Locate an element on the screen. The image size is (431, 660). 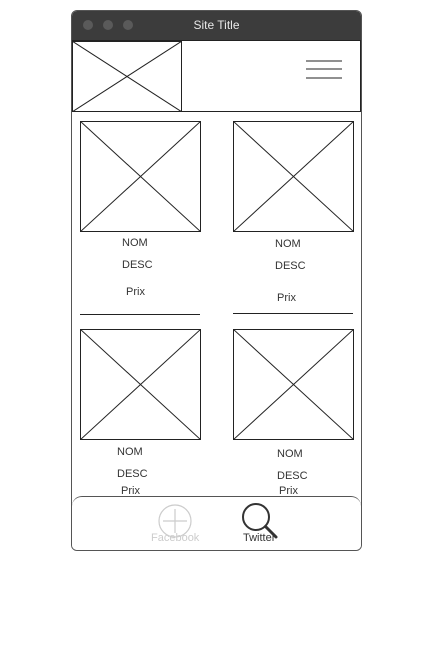
bottom-tab-bar: Facebook Twitter is located at coordinates (216, 523).